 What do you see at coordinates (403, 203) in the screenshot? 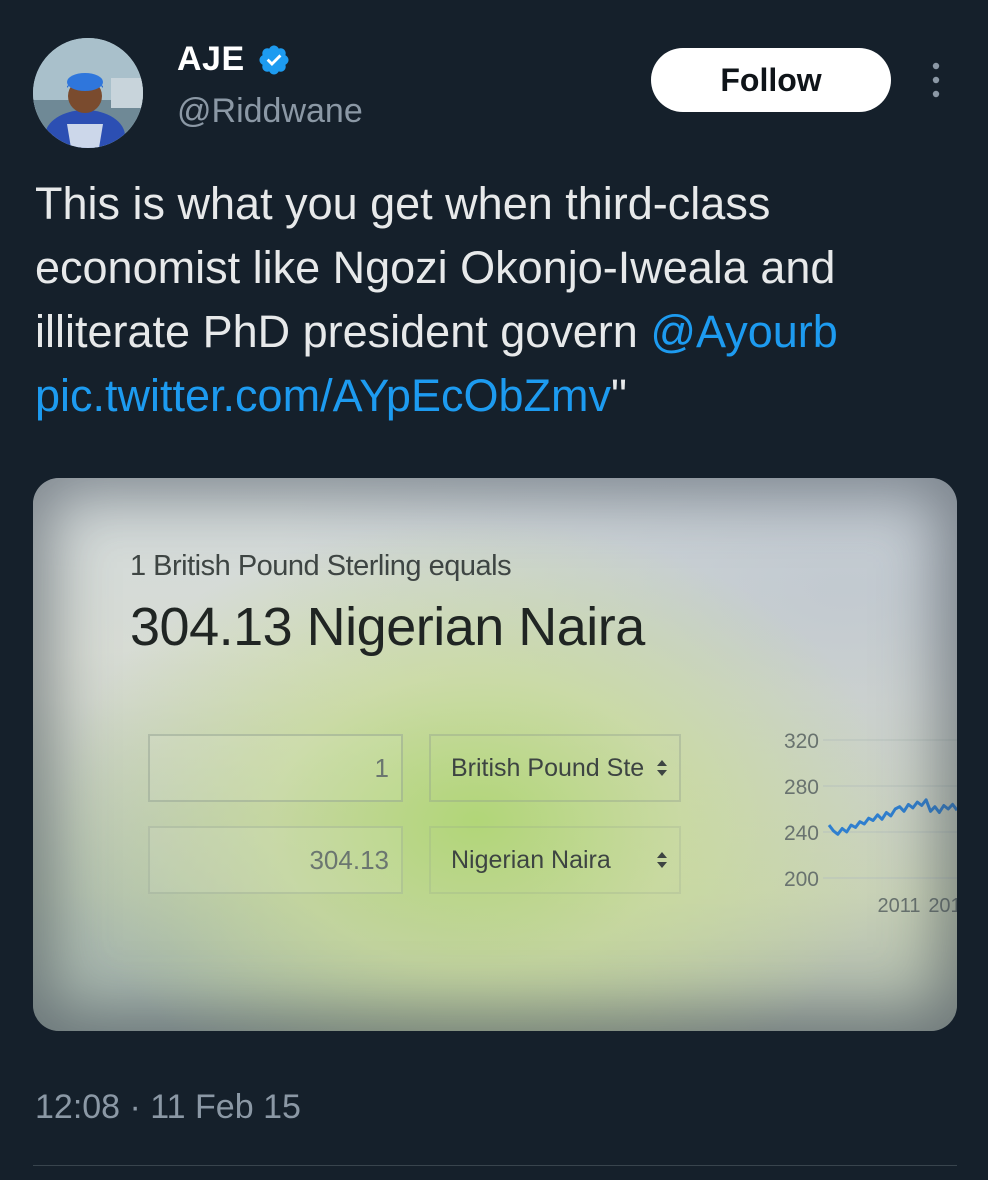
I see `tweet-text-line: This is what you get when third-class` at bounding box center [403, 203].